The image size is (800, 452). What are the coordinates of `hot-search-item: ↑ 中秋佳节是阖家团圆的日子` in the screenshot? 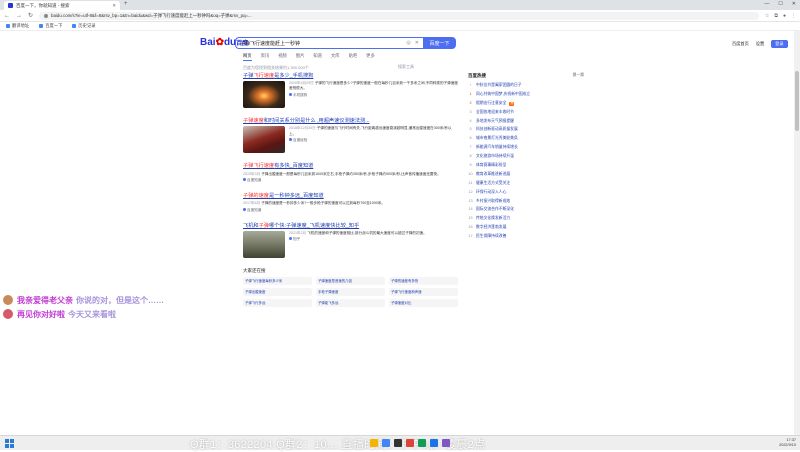 It's located at (526, 85).